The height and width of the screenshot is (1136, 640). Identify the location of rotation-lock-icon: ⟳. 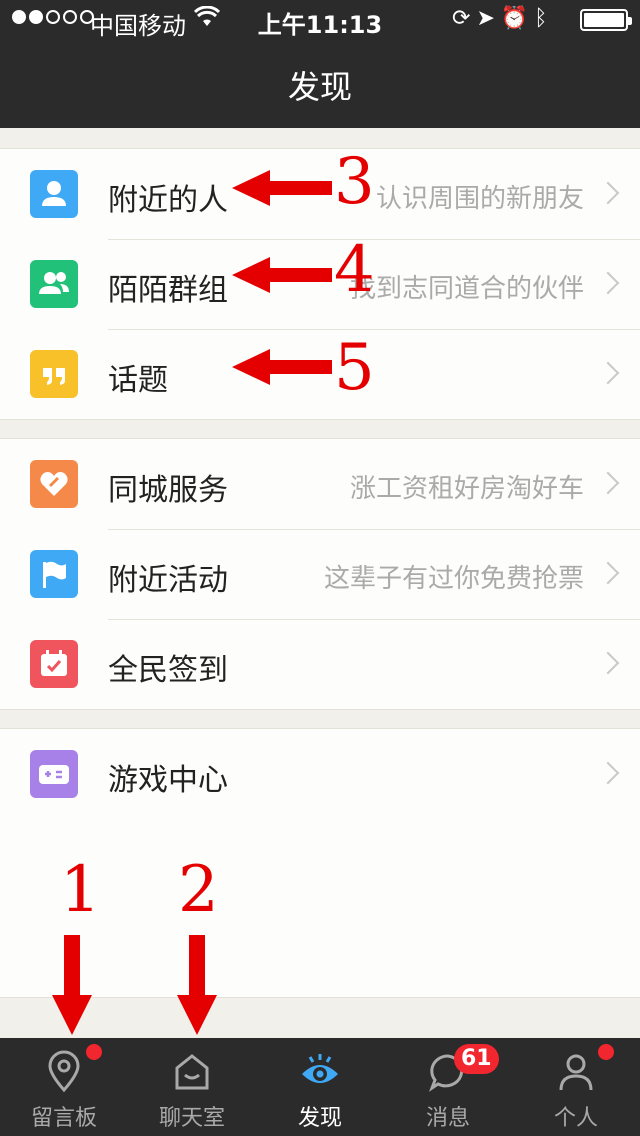
(464, 18).